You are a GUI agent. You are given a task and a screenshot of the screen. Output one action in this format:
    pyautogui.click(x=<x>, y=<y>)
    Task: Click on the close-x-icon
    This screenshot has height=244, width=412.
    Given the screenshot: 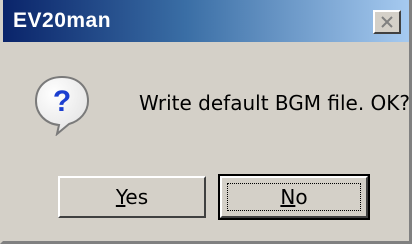 What is the action you would take?
    pyautogui.click(x=387, y=22)
    